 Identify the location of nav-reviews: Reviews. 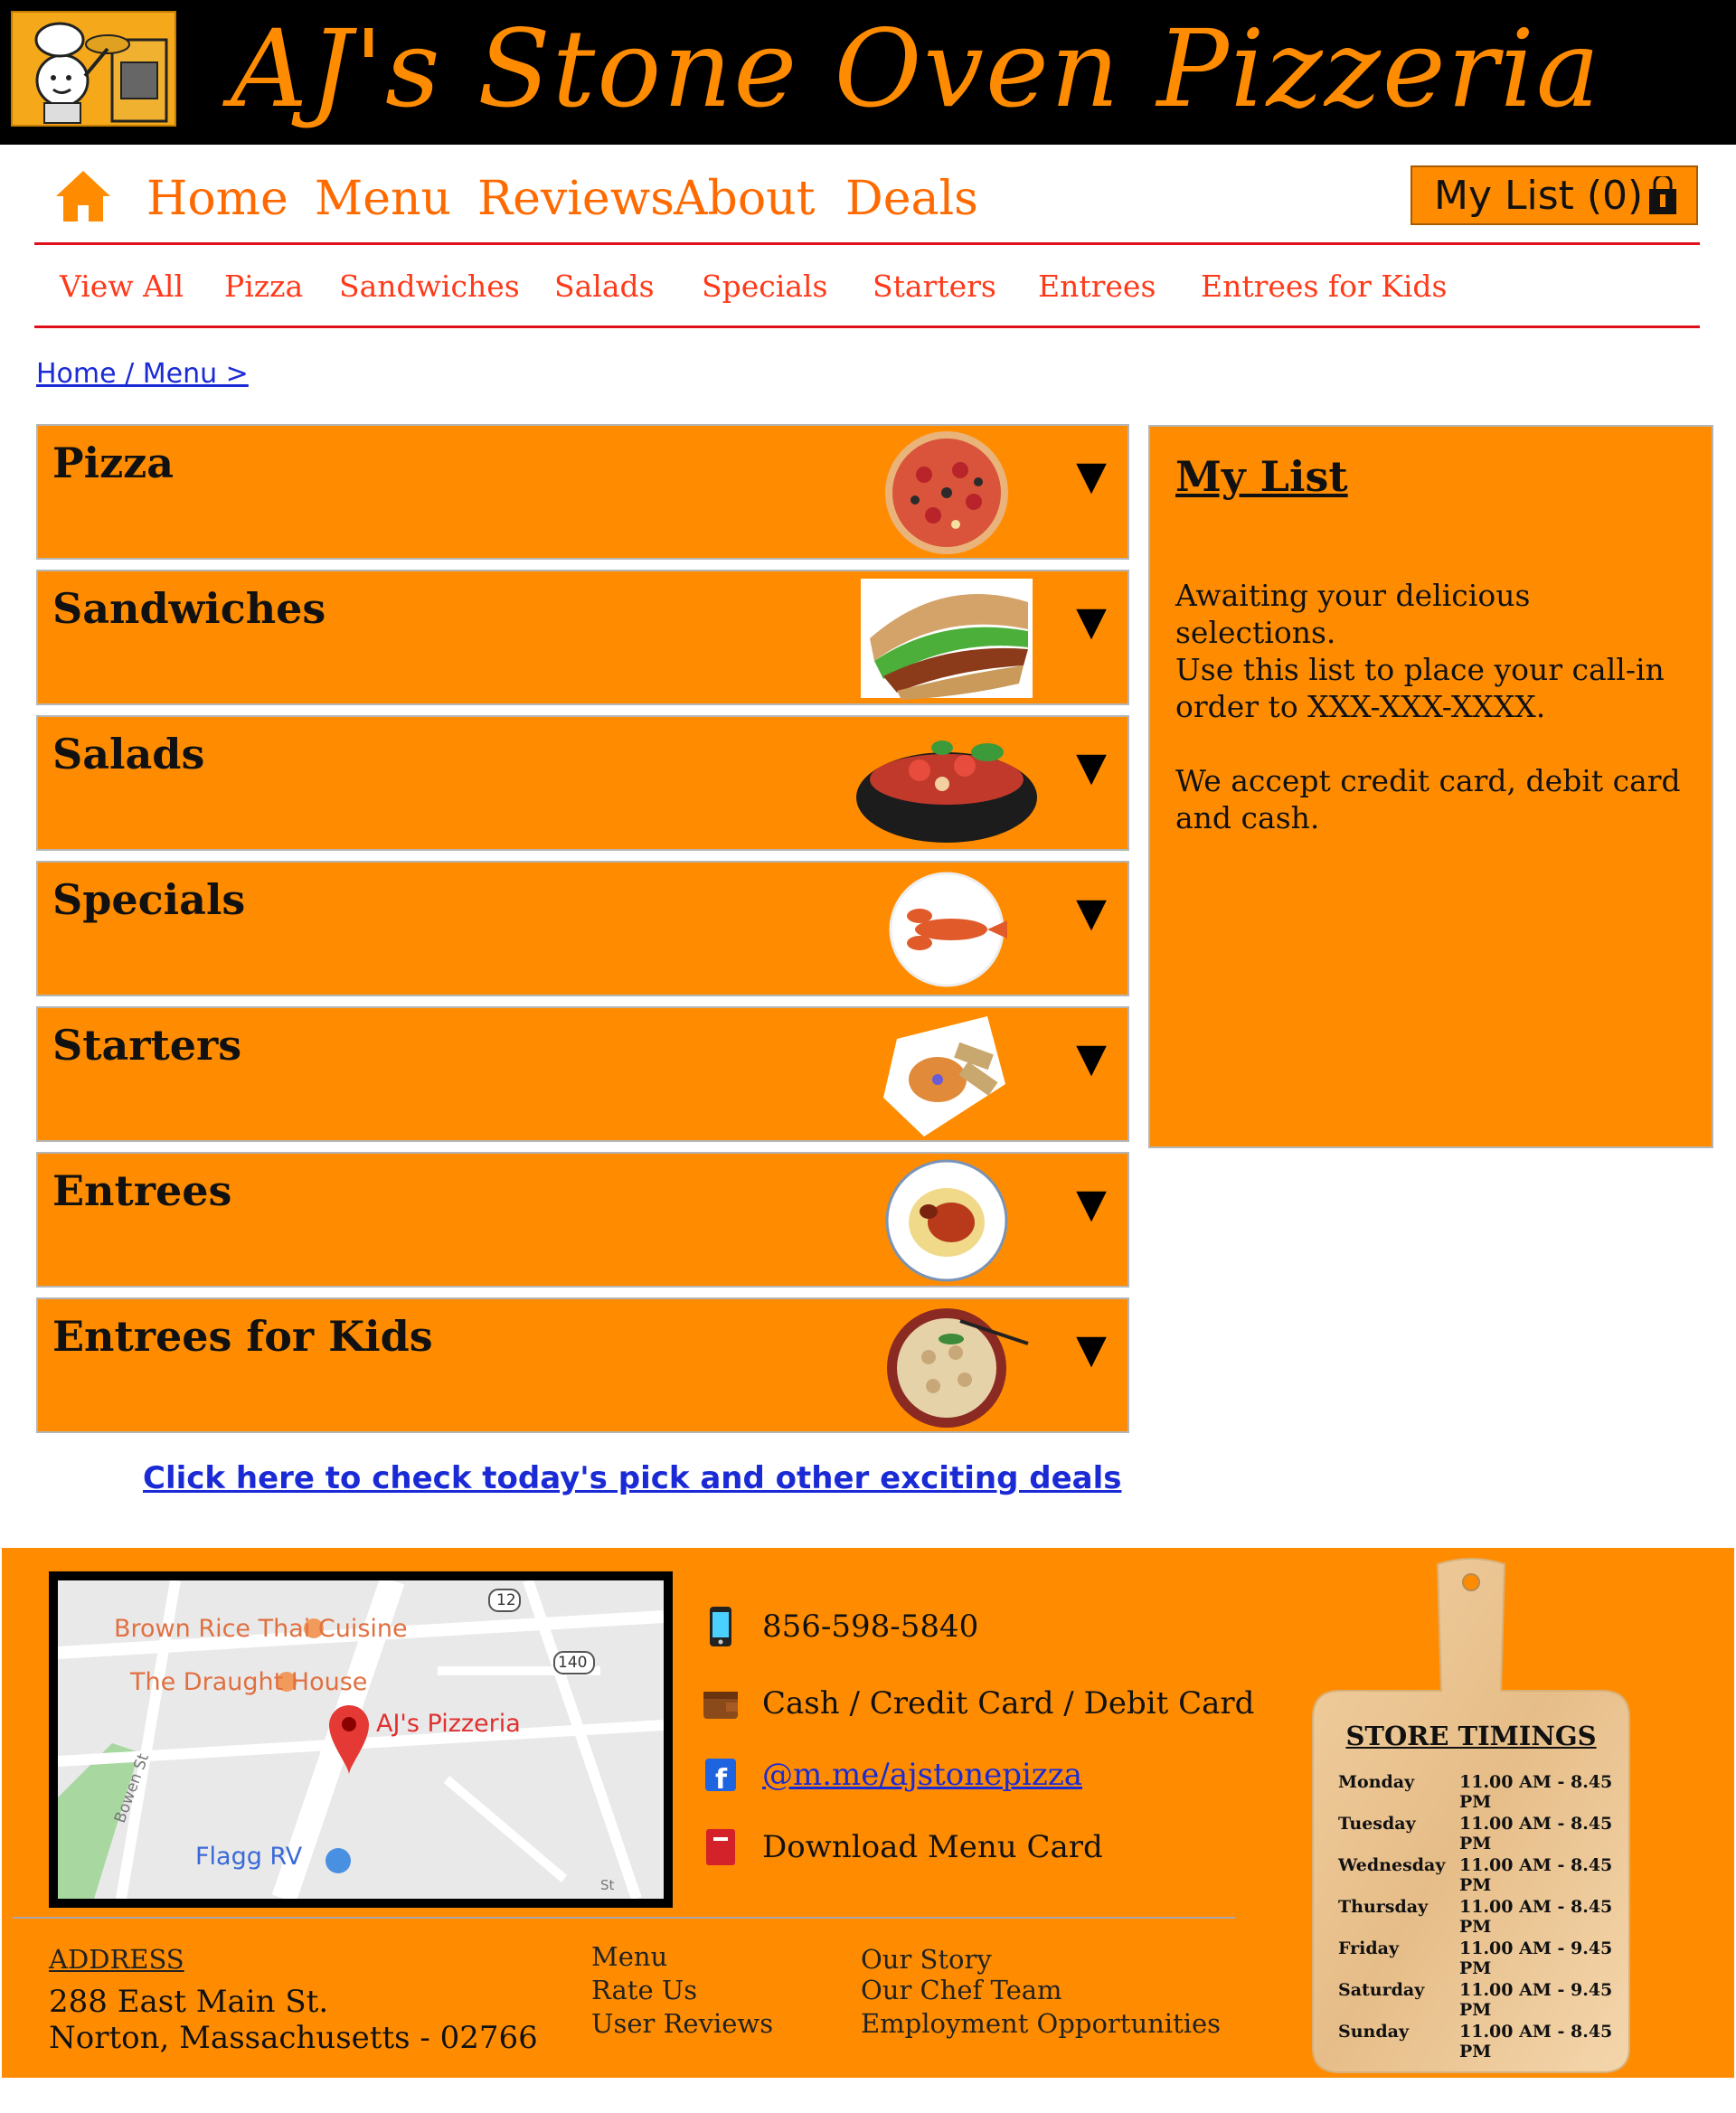
(576, 199).